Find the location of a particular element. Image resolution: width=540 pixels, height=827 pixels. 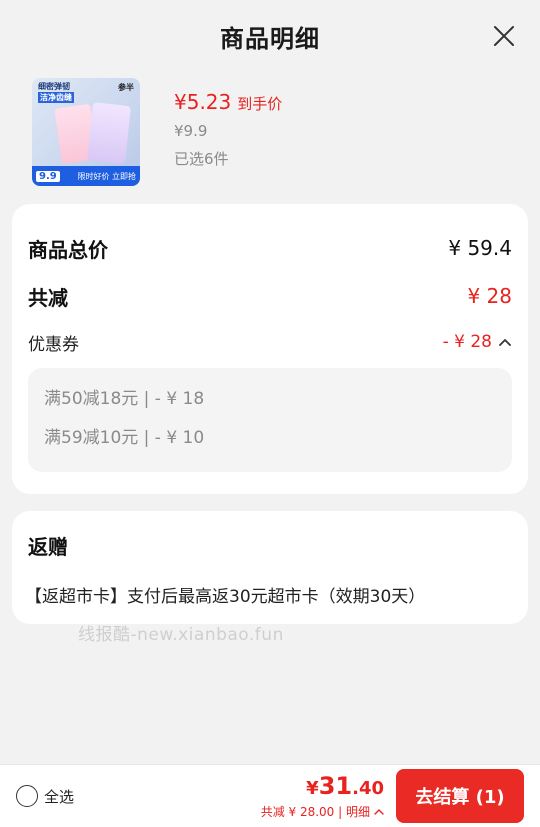

coupon-row: 优惠券 - ¥ 28 is located at coordinates (270, 342).